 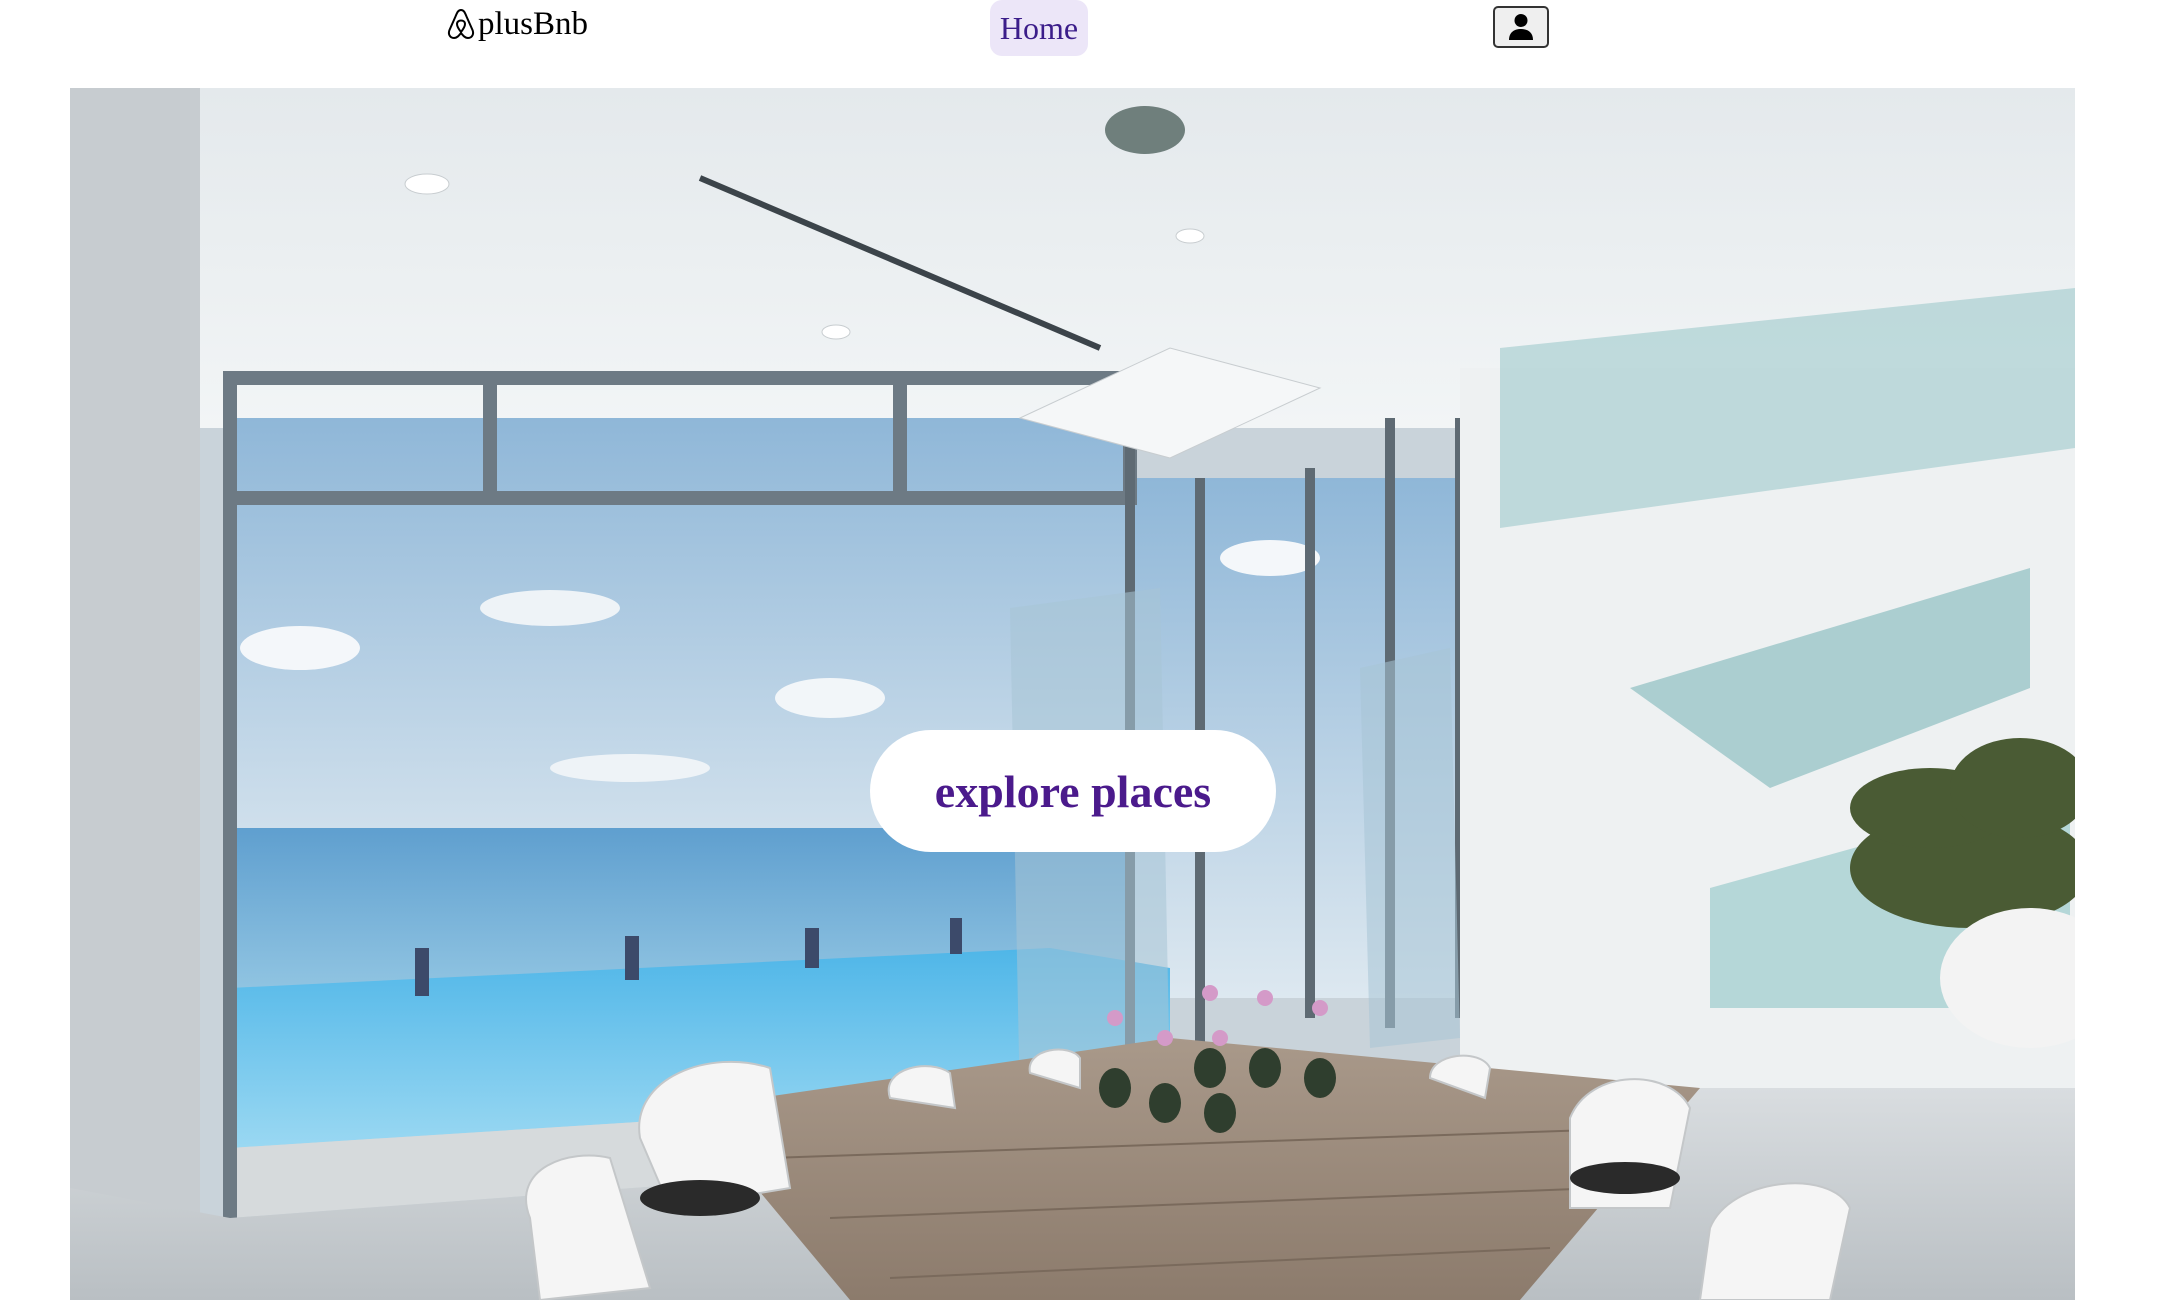 I want to click on nav-home-link: Home, so click(x=1039, y=28).